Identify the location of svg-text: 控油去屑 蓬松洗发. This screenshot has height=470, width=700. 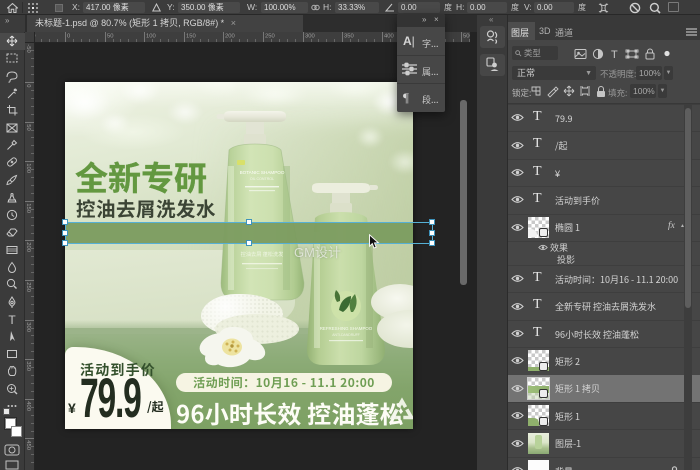
(262, 254).